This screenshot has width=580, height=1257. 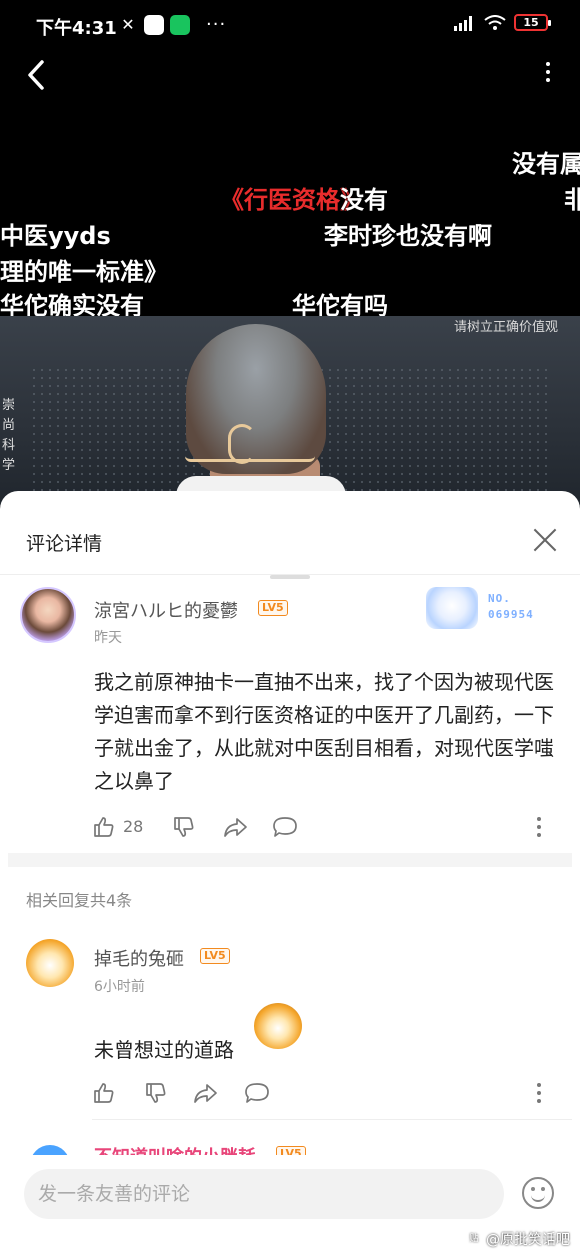 I want to click on person-head, so click(x=256, y=399).